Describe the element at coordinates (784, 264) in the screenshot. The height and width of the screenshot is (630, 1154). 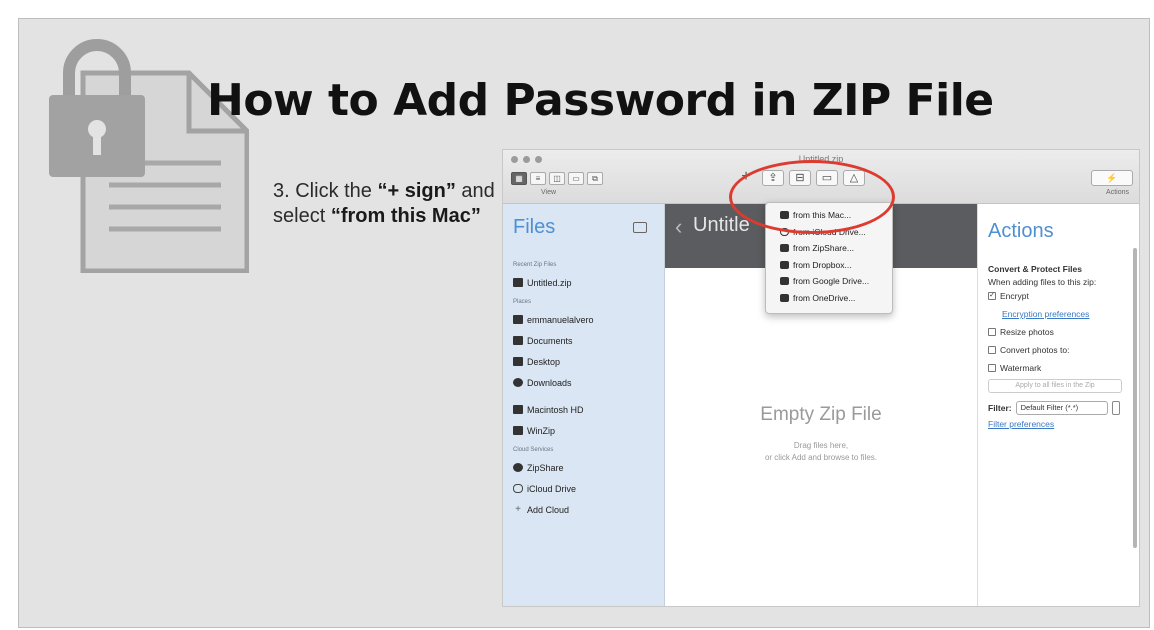
I see `dropbox-icon` at that location.